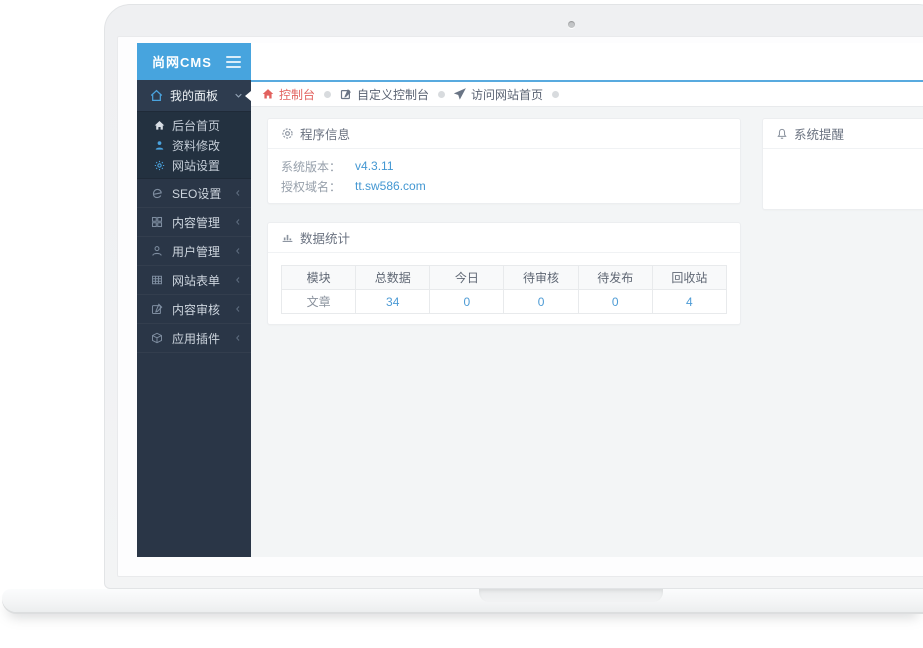 This screenshot has height=648, width=923. I want to click on program-info-body: 系统版本： v4.3.11 授权域名： tt.sw586.com, so click(504, 176).